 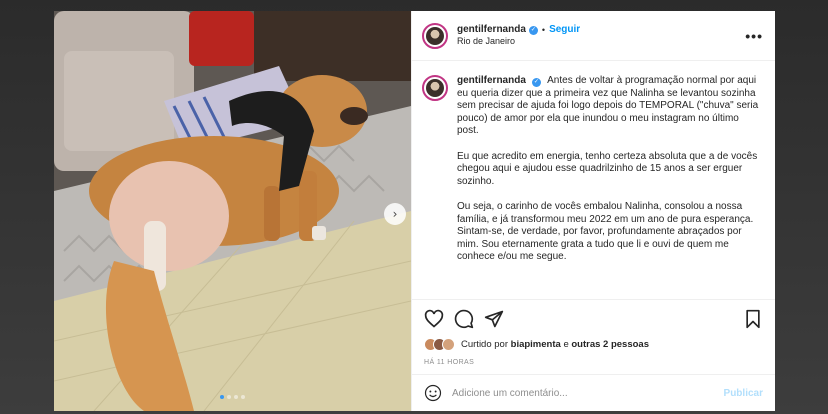 I want to click on caption-username-link: gentilfernanda, so click(x=491, y=80).